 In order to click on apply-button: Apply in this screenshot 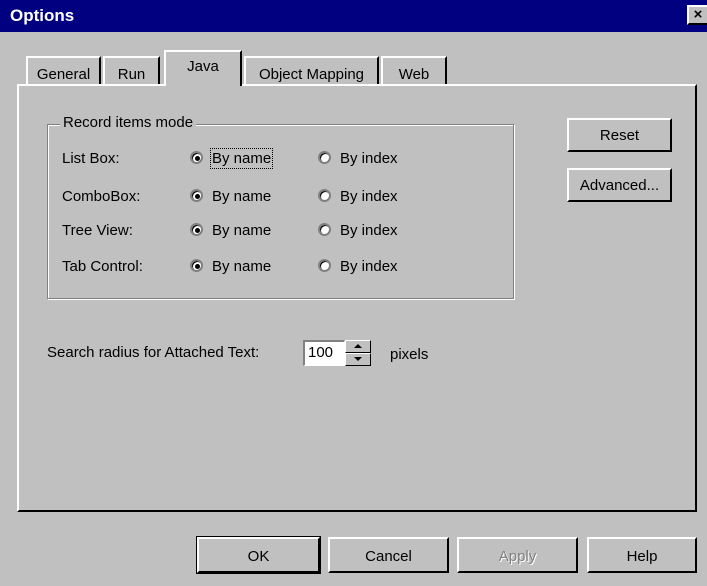, I will do `click(517, 555)`.